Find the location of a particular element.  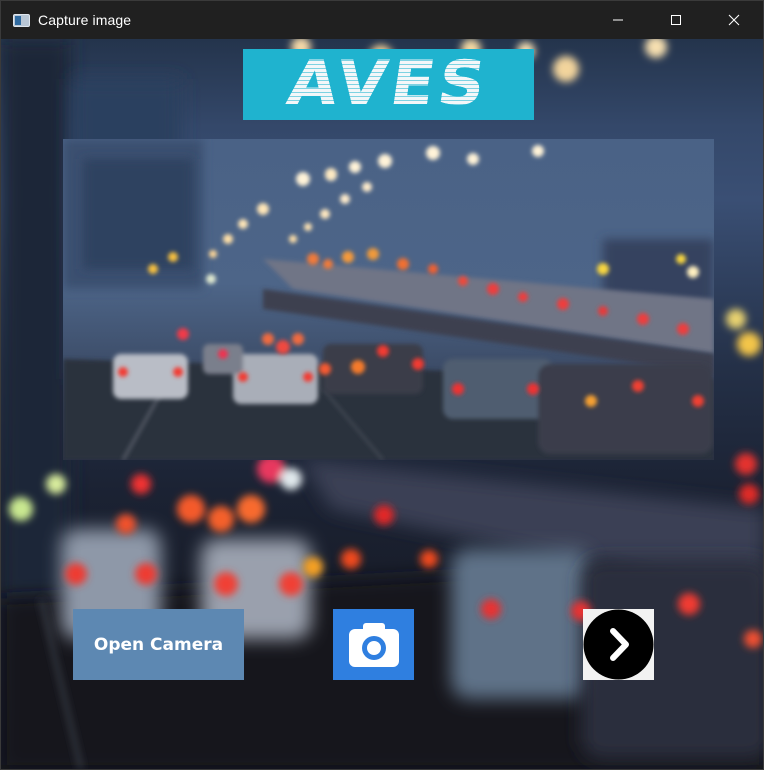

window-controls is located at coordinates (676, 20).